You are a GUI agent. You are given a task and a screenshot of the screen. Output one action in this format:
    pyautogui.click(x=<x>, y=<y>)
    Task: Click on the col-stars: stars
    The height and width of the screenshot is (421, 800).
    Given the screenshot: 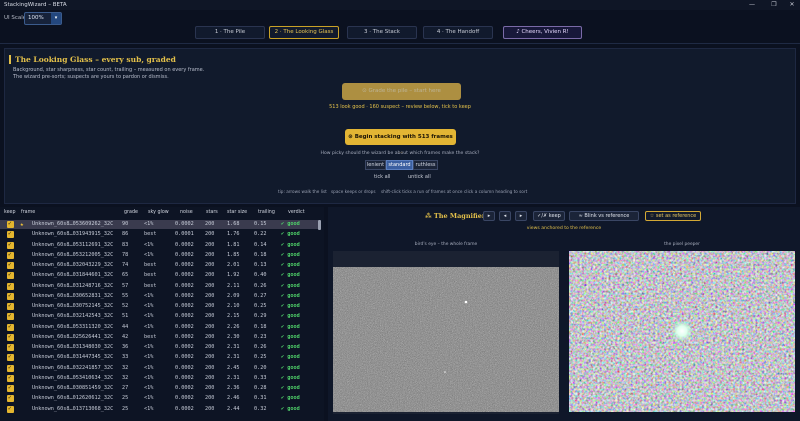 What is the action you would take?
    pyautogui.click(x=212, y=212)
    